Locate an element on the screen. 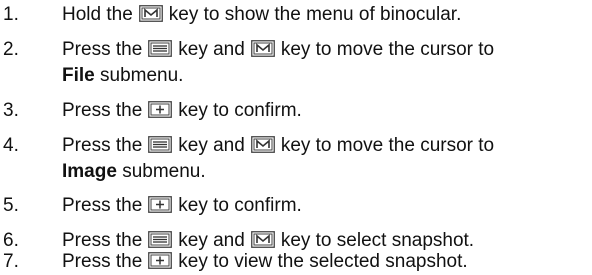 The width and height of the screenshot is (592, 275). step-number: 3. is located at coordinates (11, 110).